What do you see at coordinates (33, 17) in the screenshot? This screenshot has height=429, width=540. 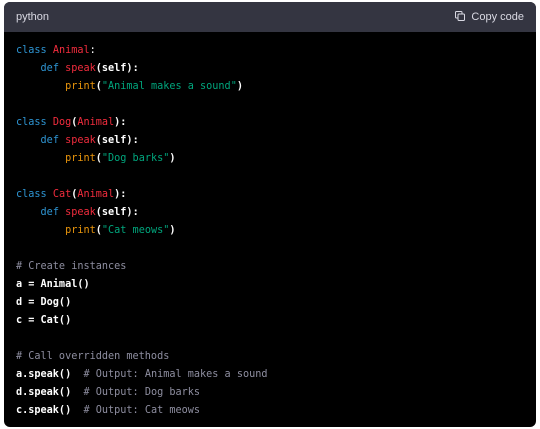 I see `language-label: python` at bounding box center [33, 17].